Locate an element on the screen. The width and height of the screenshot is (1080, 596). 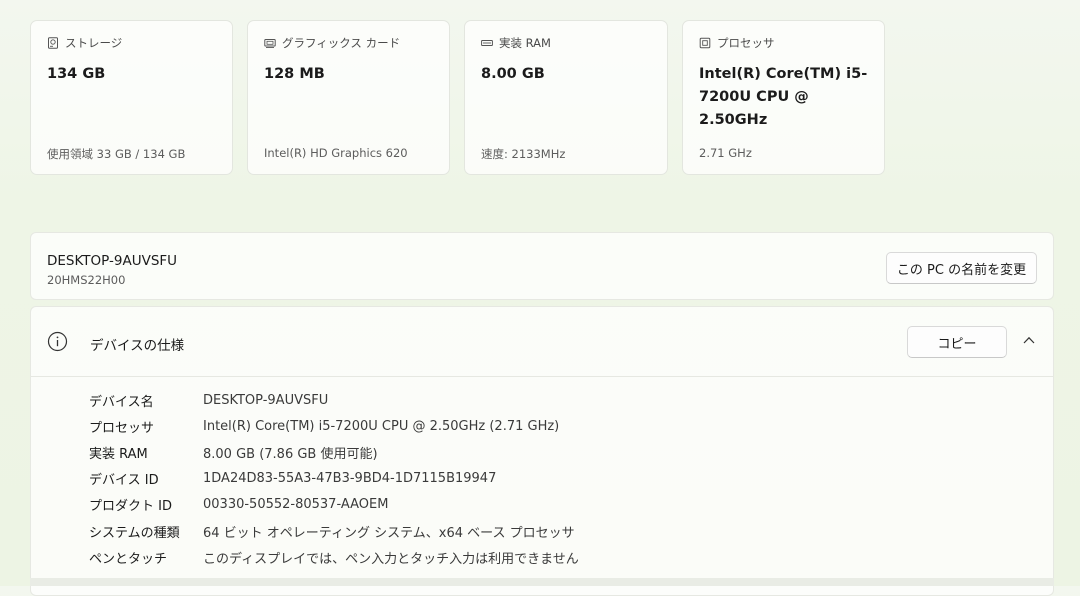
spec-value: 1DA24D83-55A3-47B3-9BD4-1D7115B19947 is located at coordinates (350, 479).